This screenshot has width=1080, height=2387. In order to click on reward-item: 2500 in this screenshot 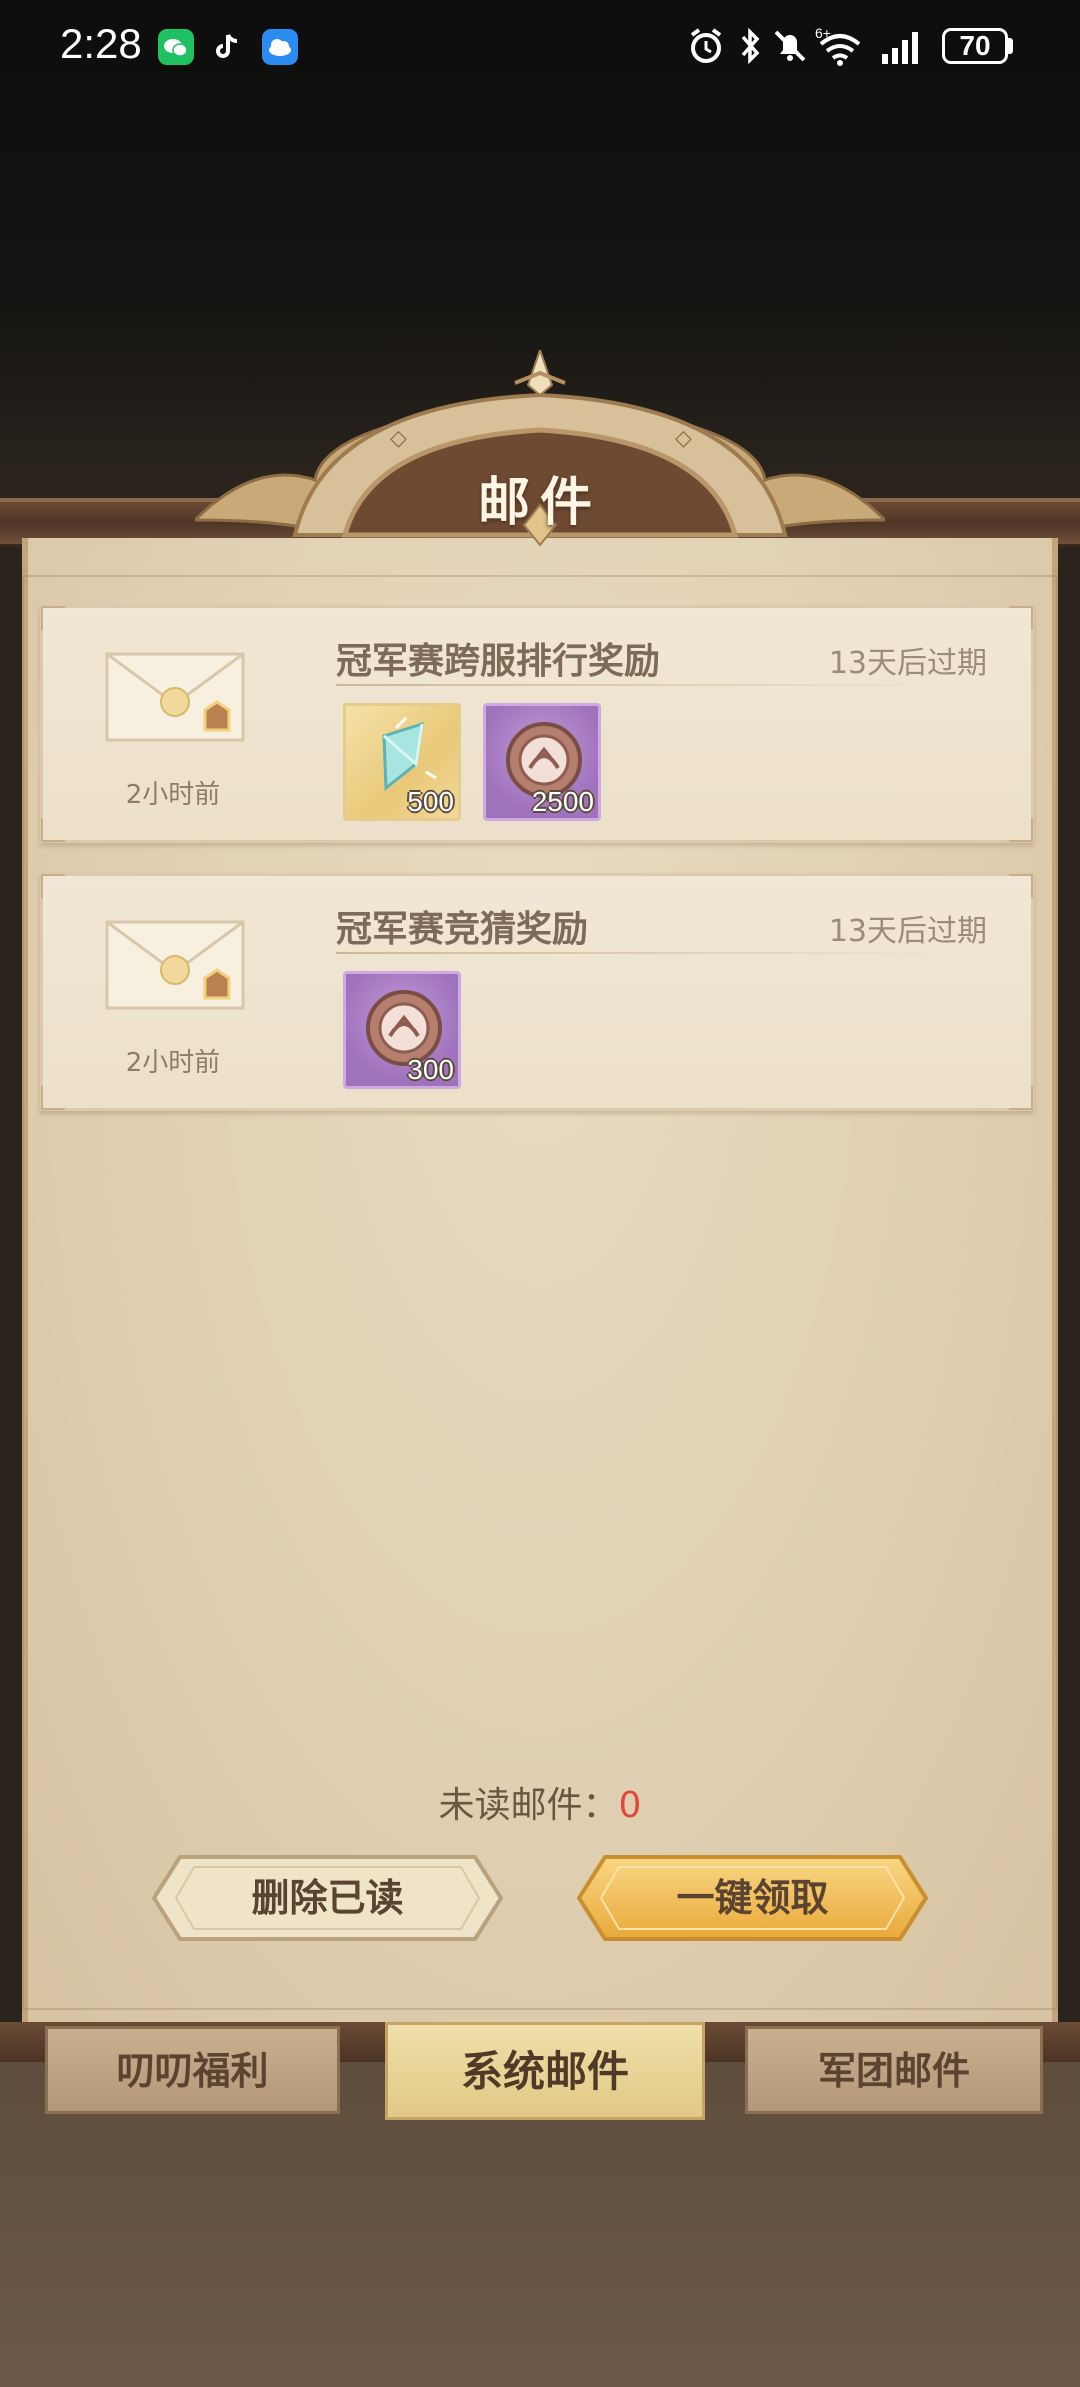, I will do `click(542, 762)`.